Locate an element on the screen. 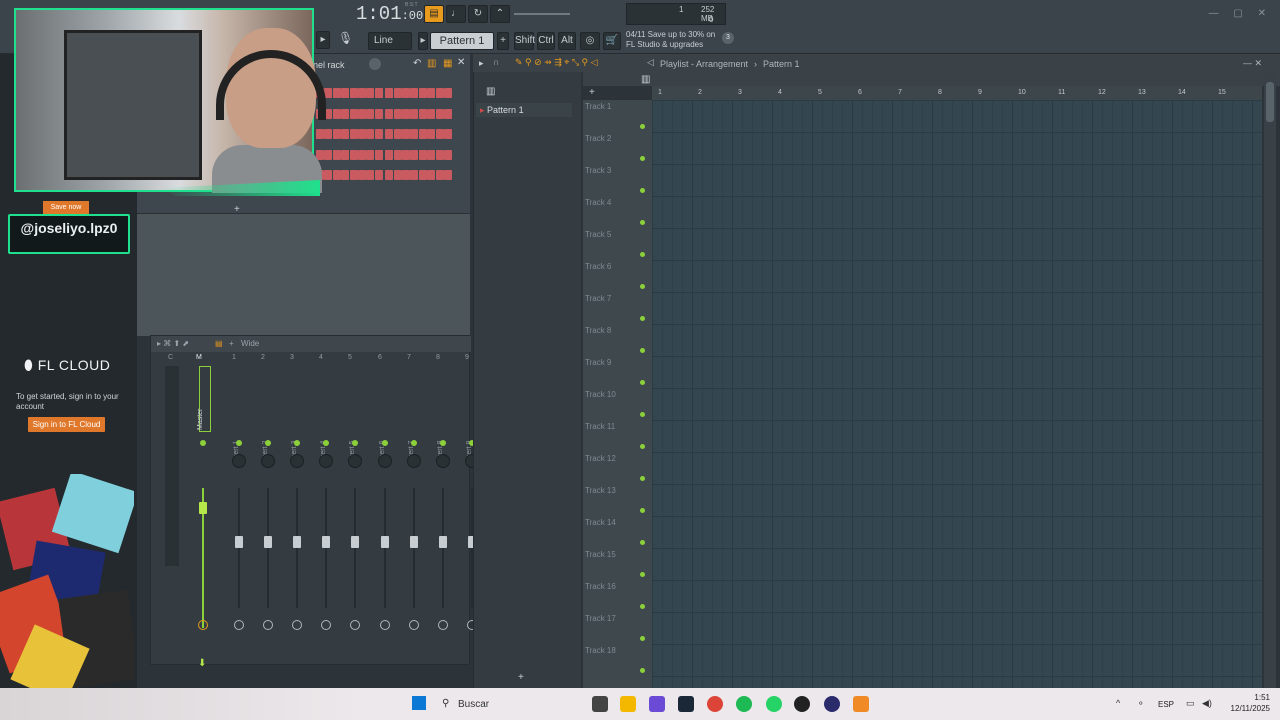 Image resolution: width=1280 pixels, height=720 pixels. master-send-ring is located at coordinates (203, 625).